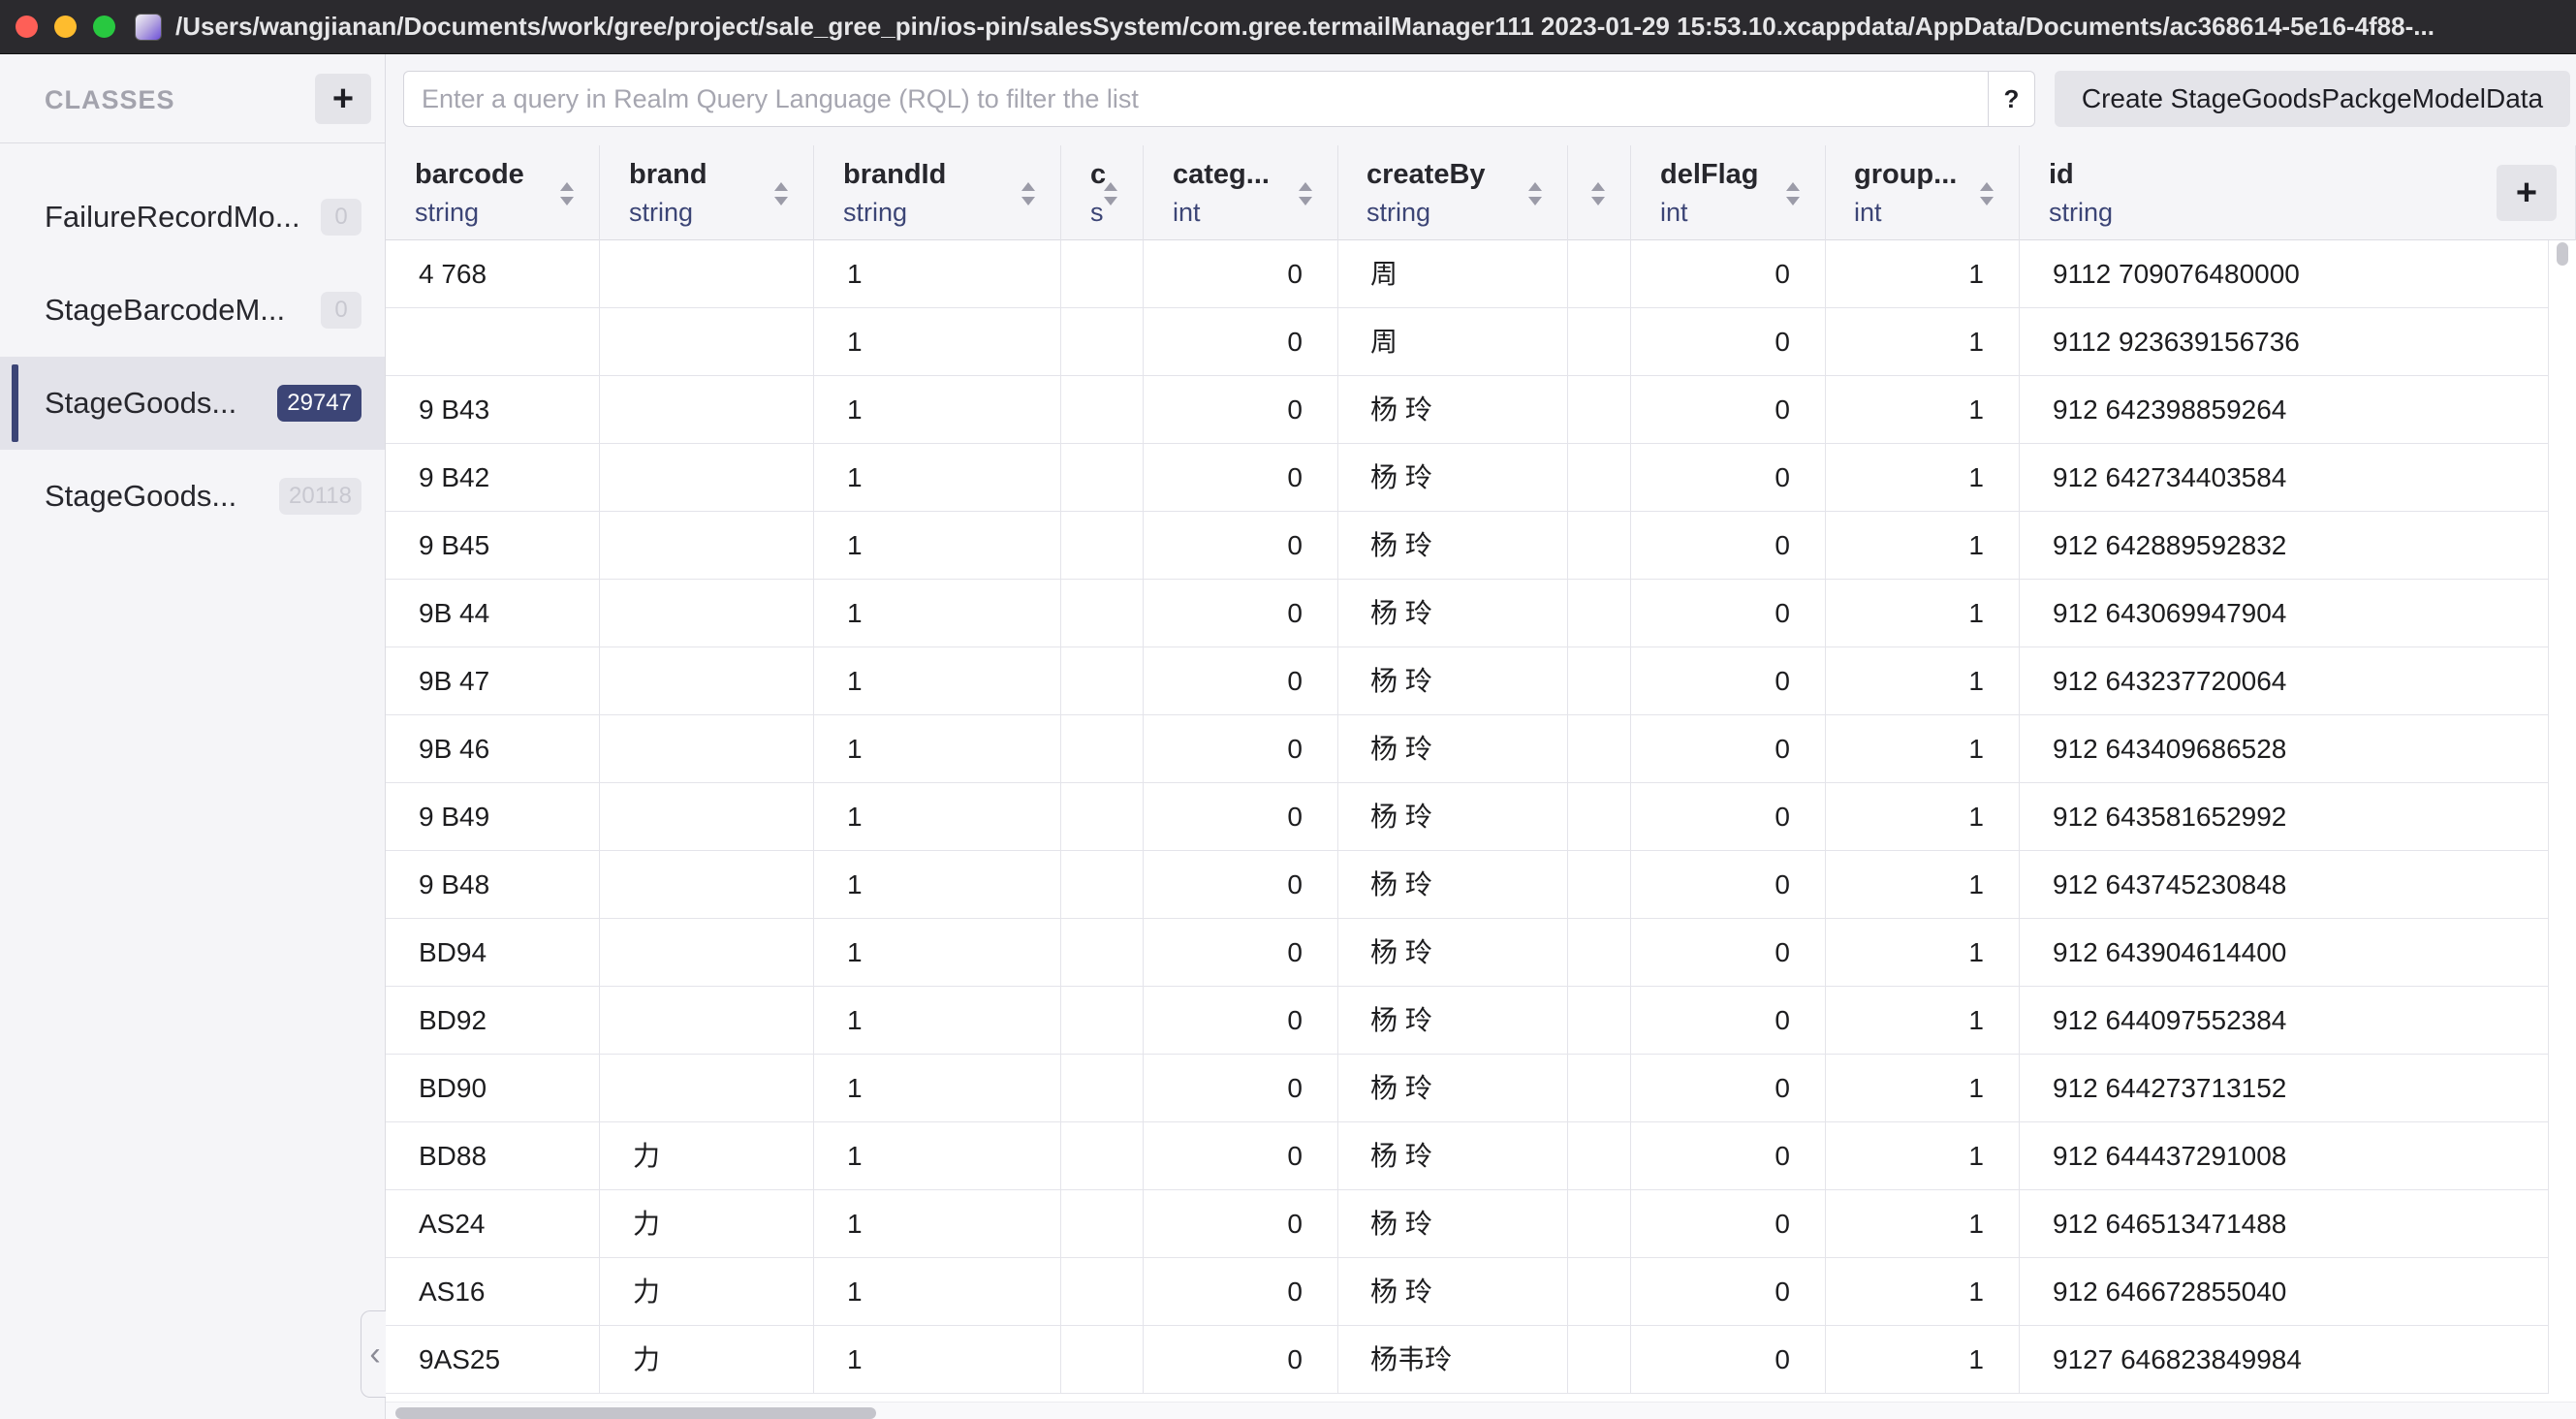 This screenshot has height=1419, width=2576. I want to click on column-header: group... int, so click(1922, 192).